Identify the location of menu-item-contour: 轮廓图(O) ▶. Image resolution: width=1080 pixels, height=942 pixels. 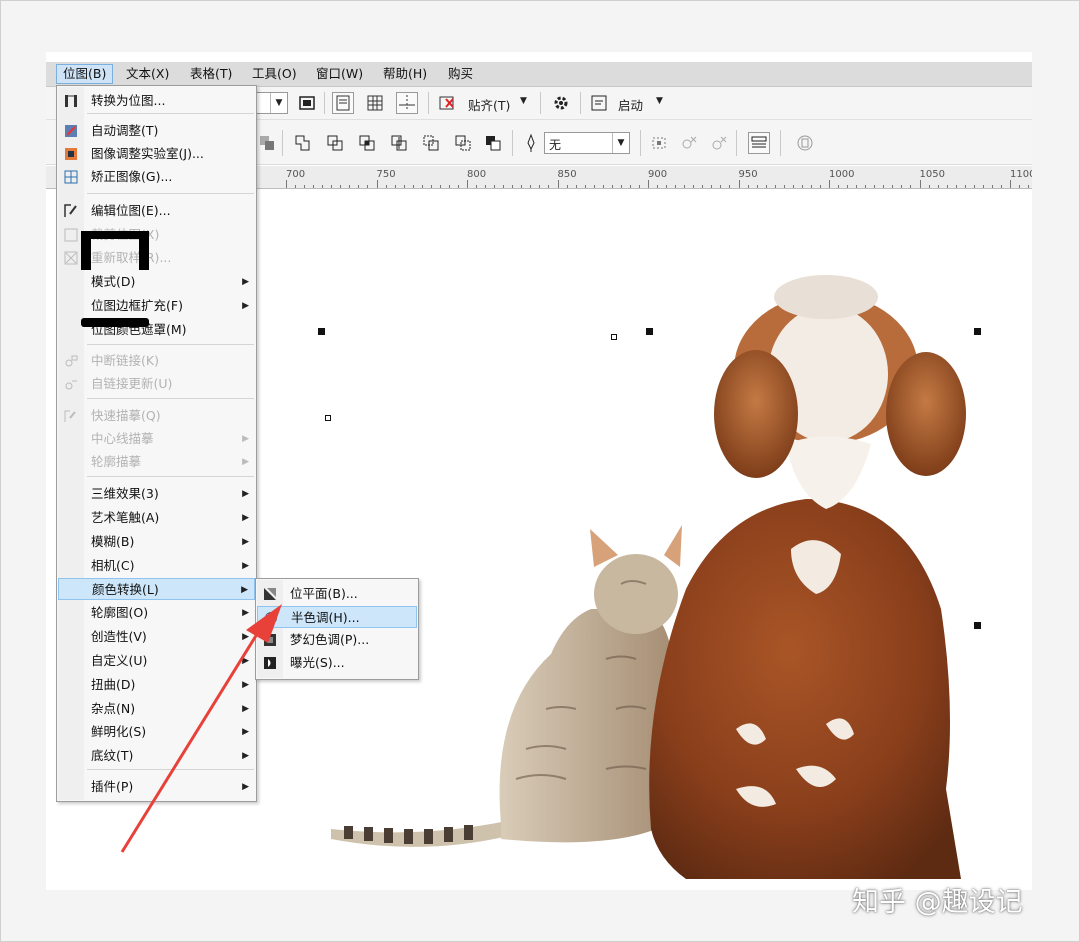
(156, 613).